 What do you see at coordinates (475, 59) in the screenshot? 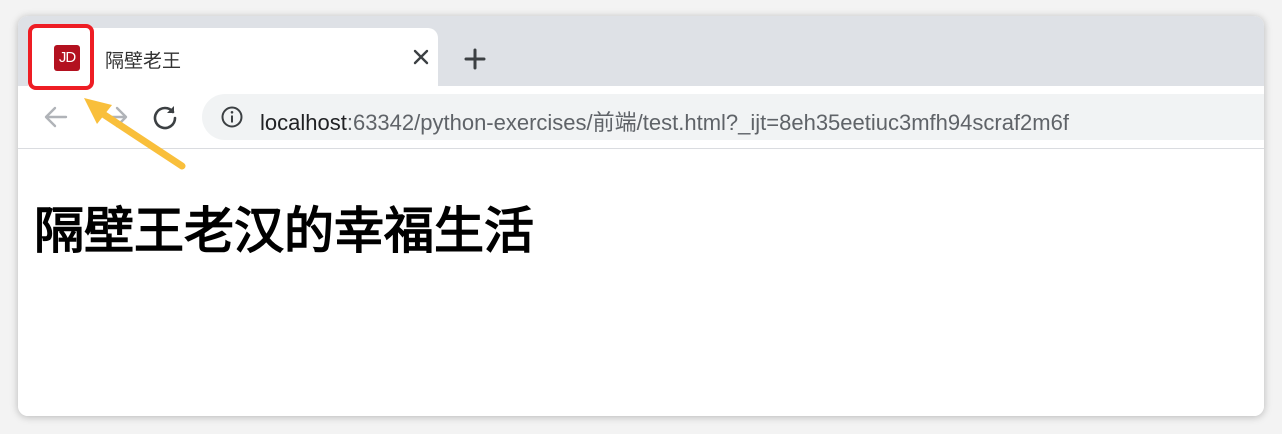
I see `plus-icon` at bounding box center [475, 59].